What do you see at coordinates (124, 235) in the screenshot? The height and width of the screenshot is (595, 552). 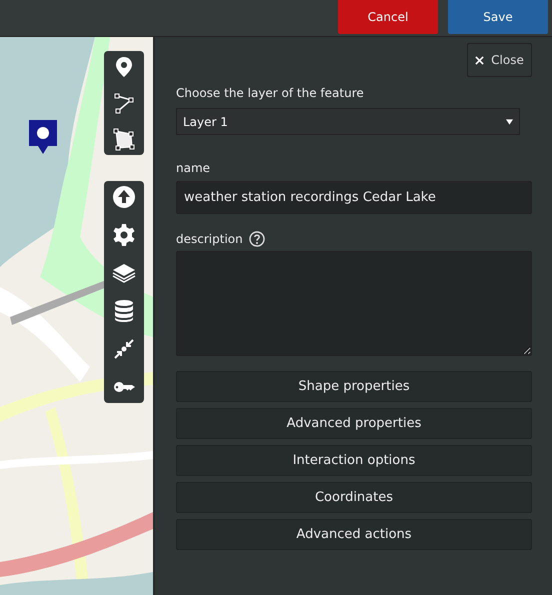 I see `settings-icon` at bounding box center [124, 235].